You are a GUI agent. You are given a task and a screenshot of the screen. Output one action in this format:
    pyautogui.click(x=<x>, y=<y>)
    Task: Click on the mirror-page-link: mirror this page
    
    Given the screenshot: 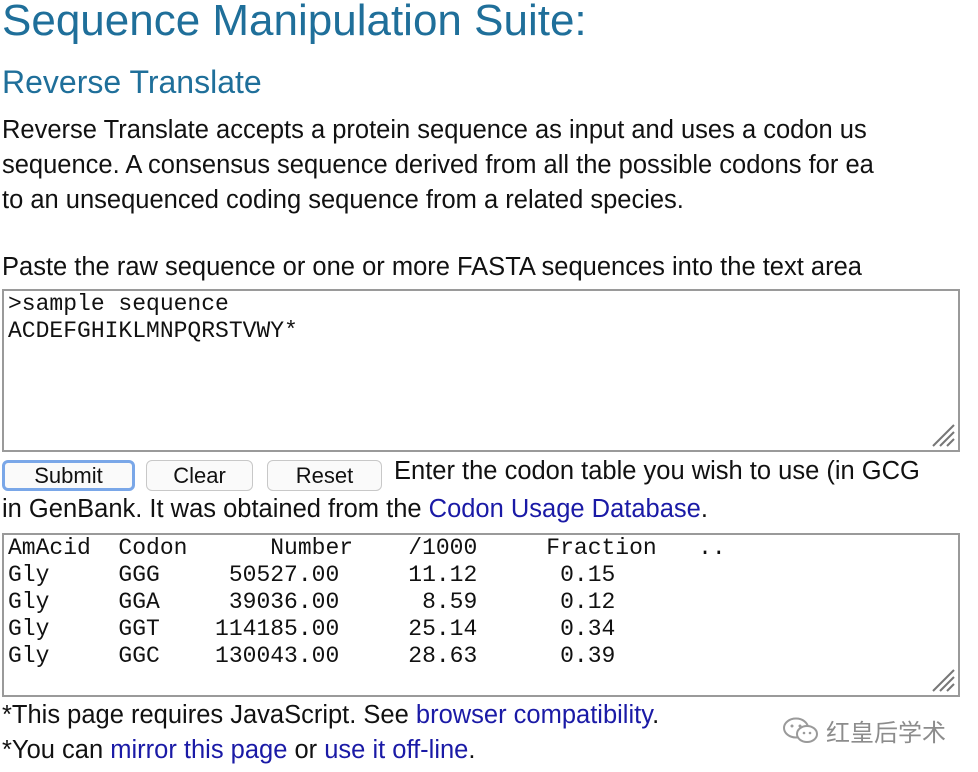 What is the action you would take?
    pyautogui.click(x=198, y=750)
    